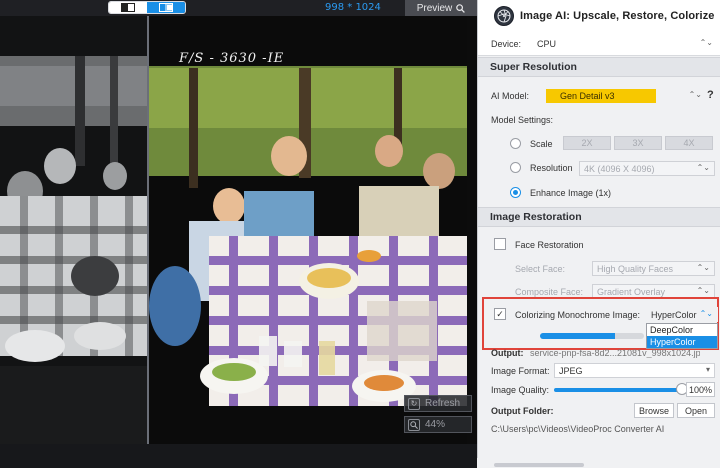 The image size is (720, 468). What do you see at coordinates (710, 95) in the screenshot?
I see `help-icon: ?` at bounding box center [710, 95].